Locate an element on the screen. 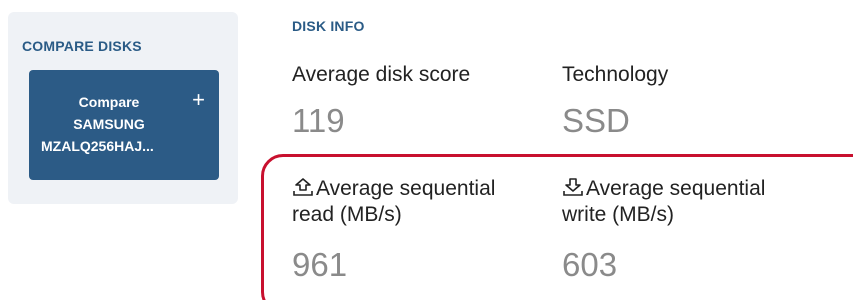 The image size is (853, 300). compare-button-label: Compare is located at coordinates (109, 102).